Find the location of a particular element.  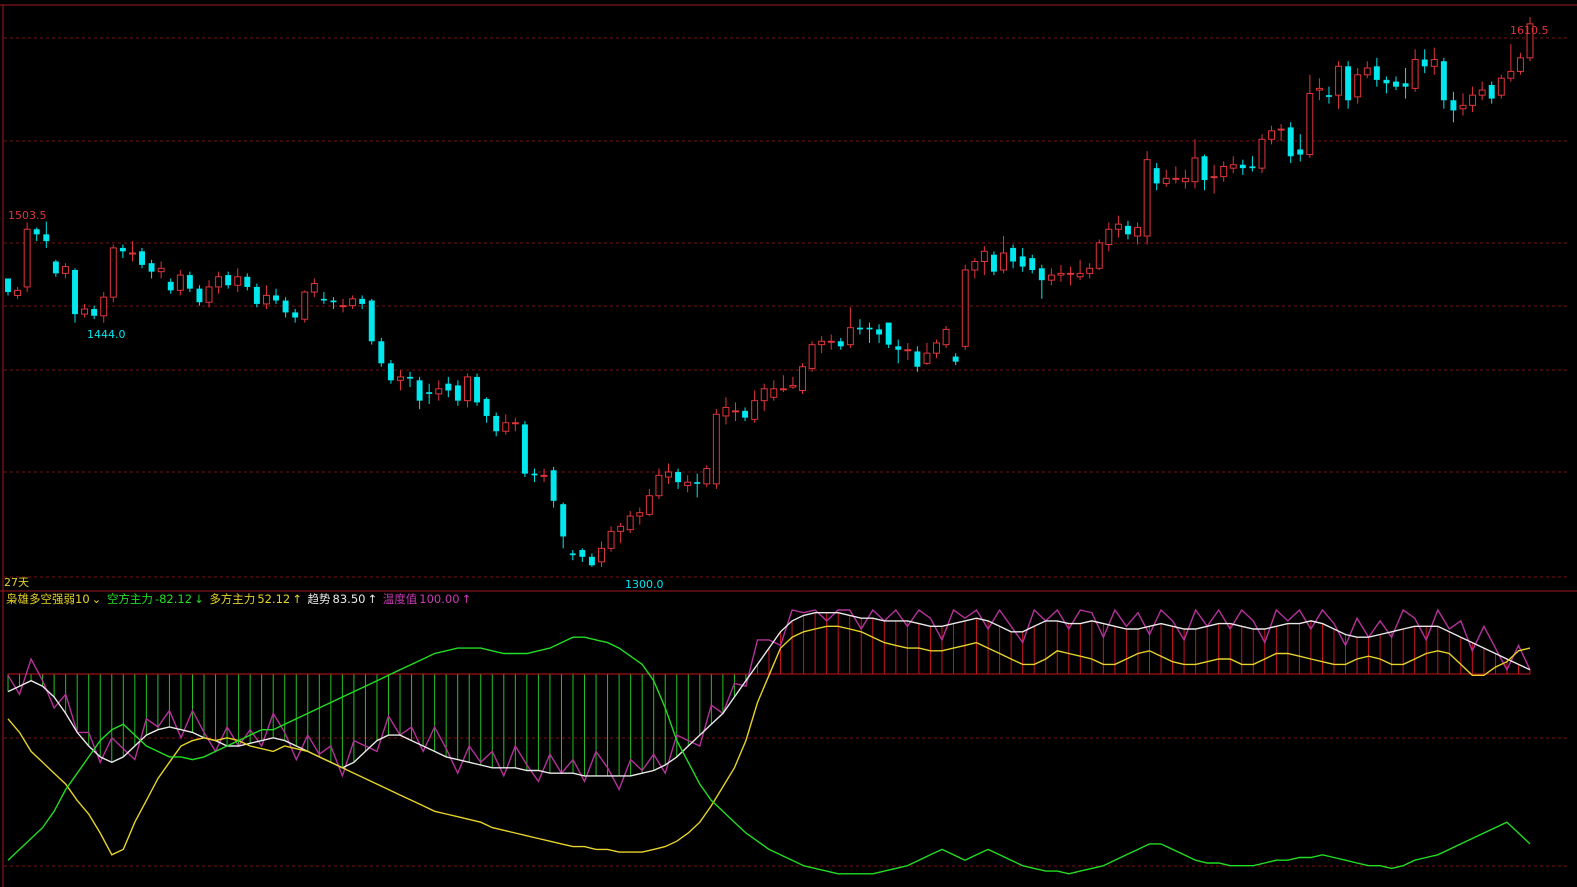

trend-value: 83.50 is located at coordinates (349, 599).